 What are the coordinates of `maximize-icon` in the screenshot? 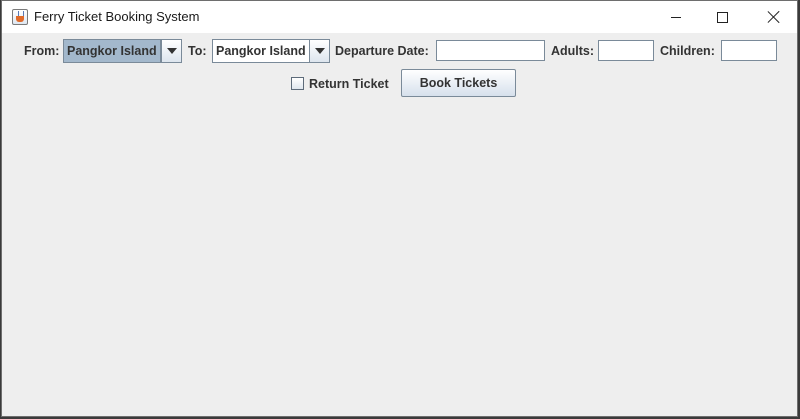 It's located at (722, 17).